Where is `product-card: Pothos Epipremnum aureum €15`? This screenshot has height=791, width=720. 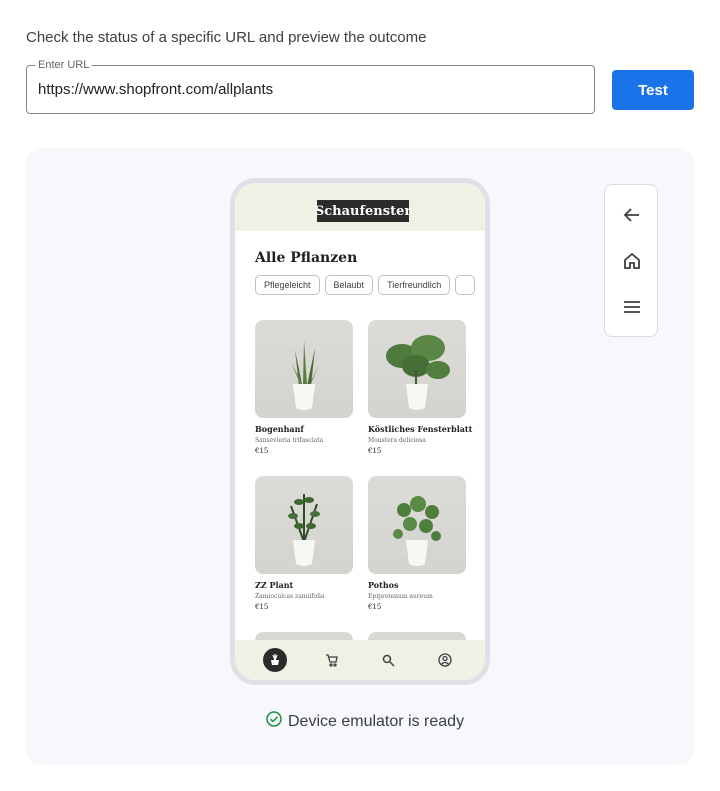
product-card: Pothos Epipremnum aureum €15 is located at coordinates (417, 543).